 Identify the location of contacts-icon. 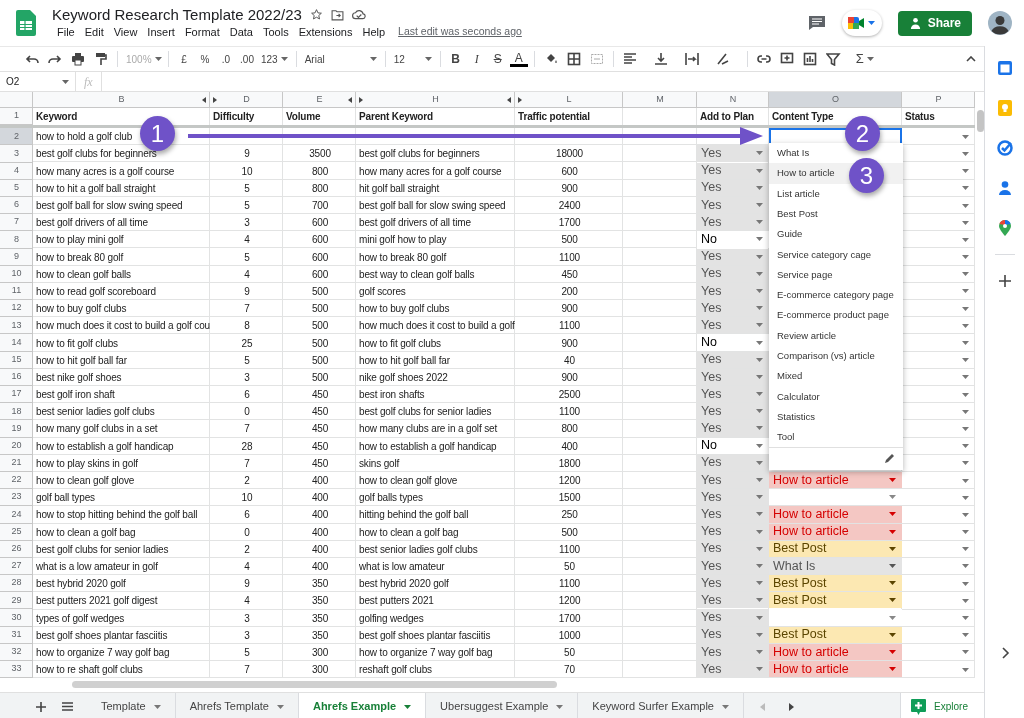
(1004, 188).